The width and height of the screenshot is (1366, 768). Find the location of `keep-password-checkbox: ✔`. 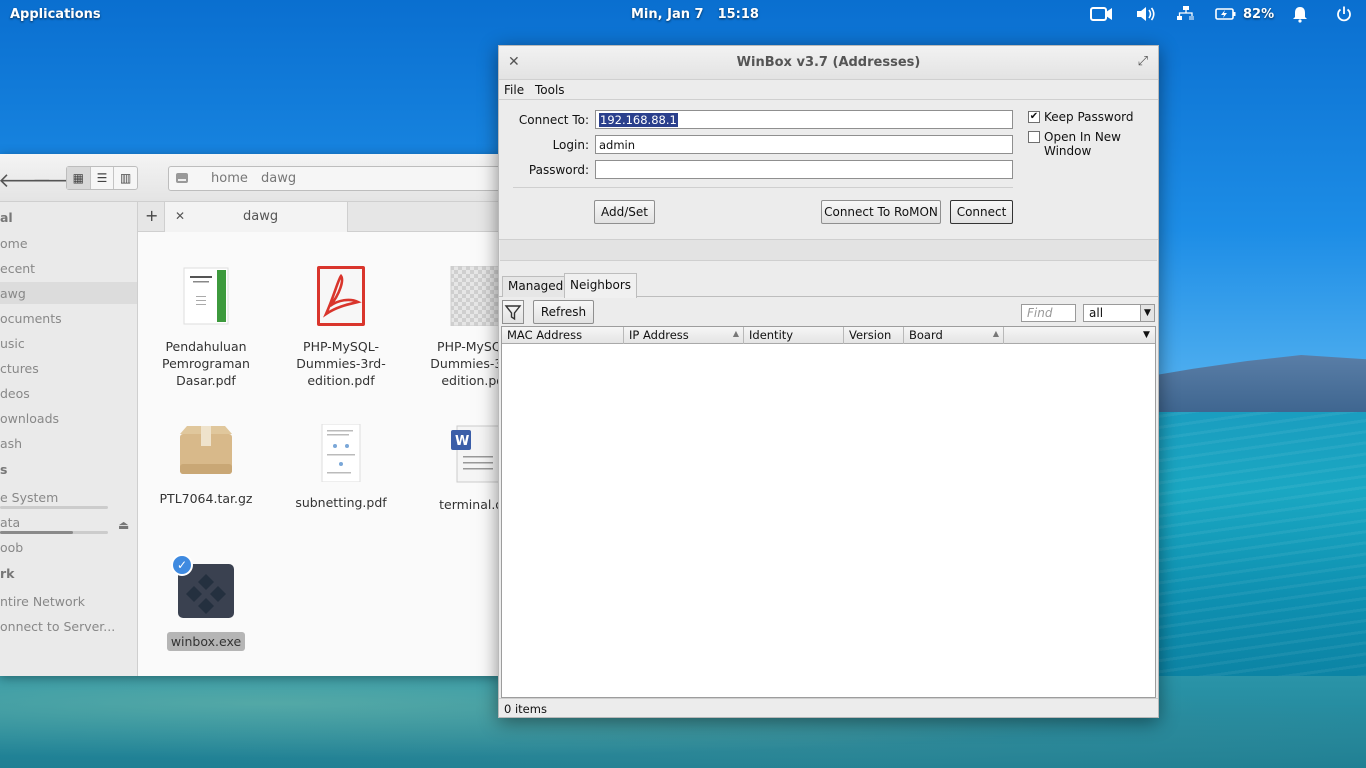

keep-password-checkbox: ✔ is located at coordinates (1034, 117).